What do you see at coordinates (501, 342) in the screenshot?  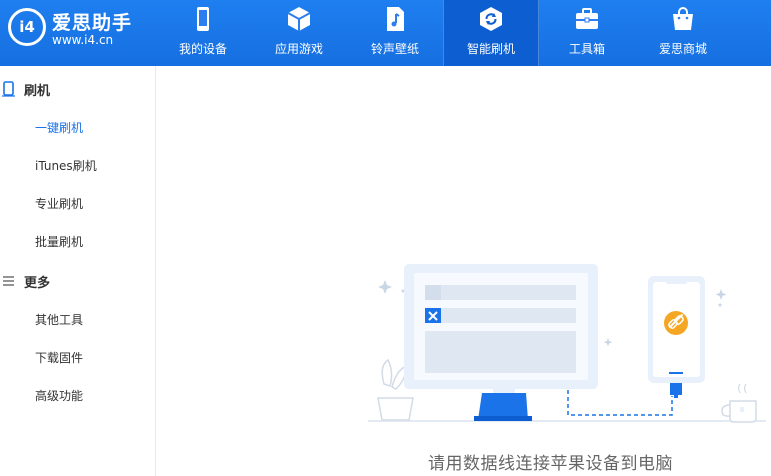 I see `computer-monitor` at bounding box center [501, 342].